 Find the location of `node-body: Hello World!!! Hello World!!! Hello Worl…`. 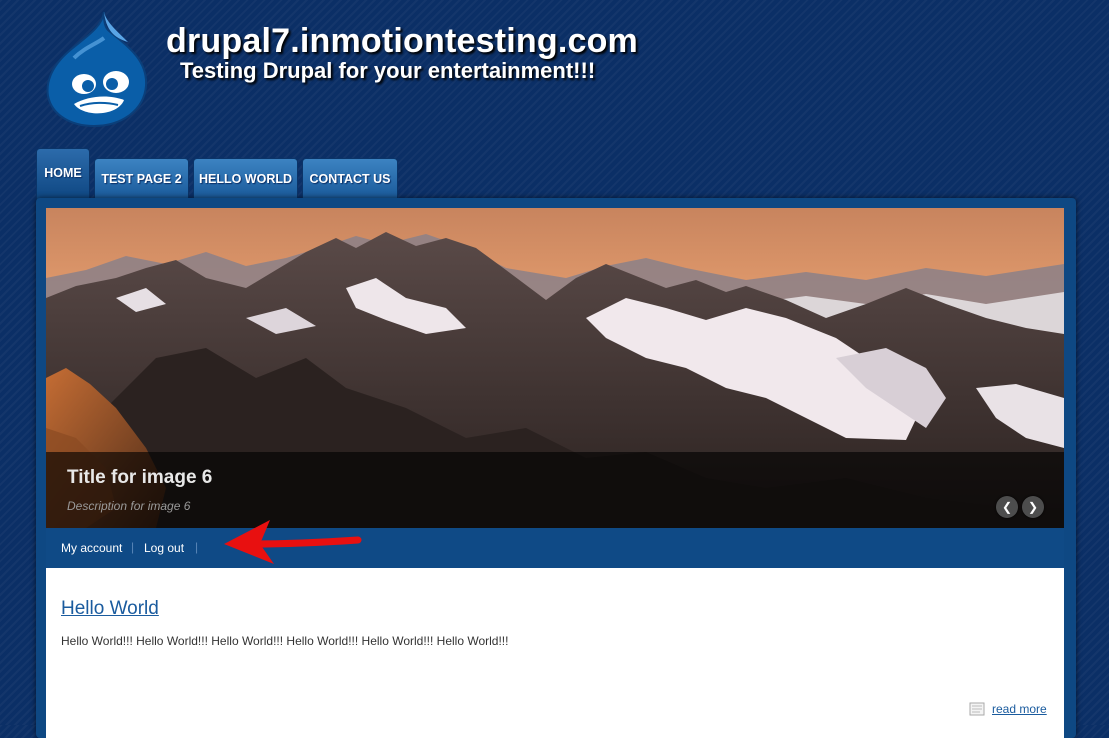

node-body: Hello World!!! Hello World!!! Hello Worl… is located at coordinates (285, 641).